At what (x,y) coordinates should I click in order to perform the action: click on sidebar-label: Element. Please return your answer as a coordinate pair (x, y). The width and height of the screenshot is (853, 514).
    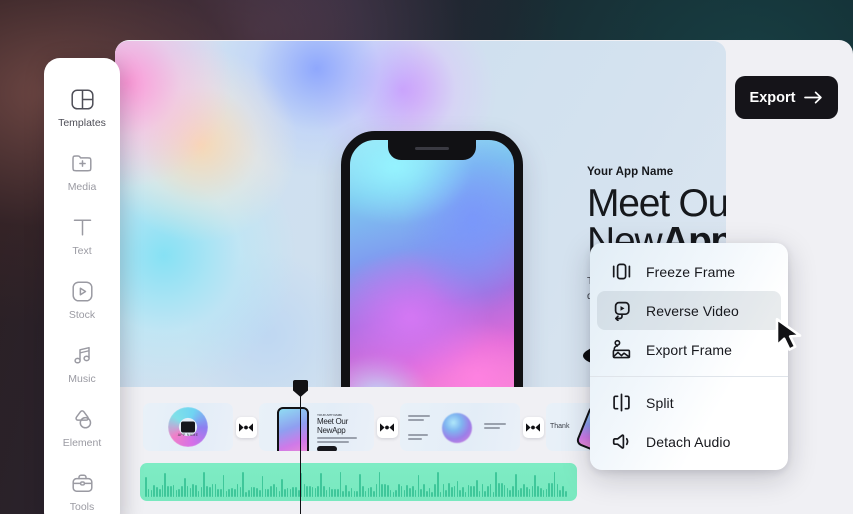
    Looking at the image, I should click on (82, 443).